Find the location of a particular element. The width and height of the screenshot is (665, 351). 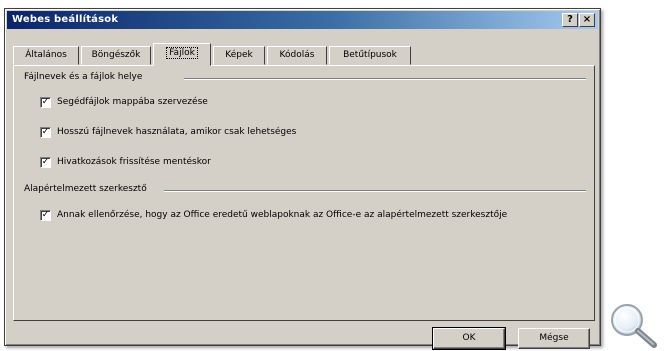

group-divider-editor is located at coordinates (375, 191).